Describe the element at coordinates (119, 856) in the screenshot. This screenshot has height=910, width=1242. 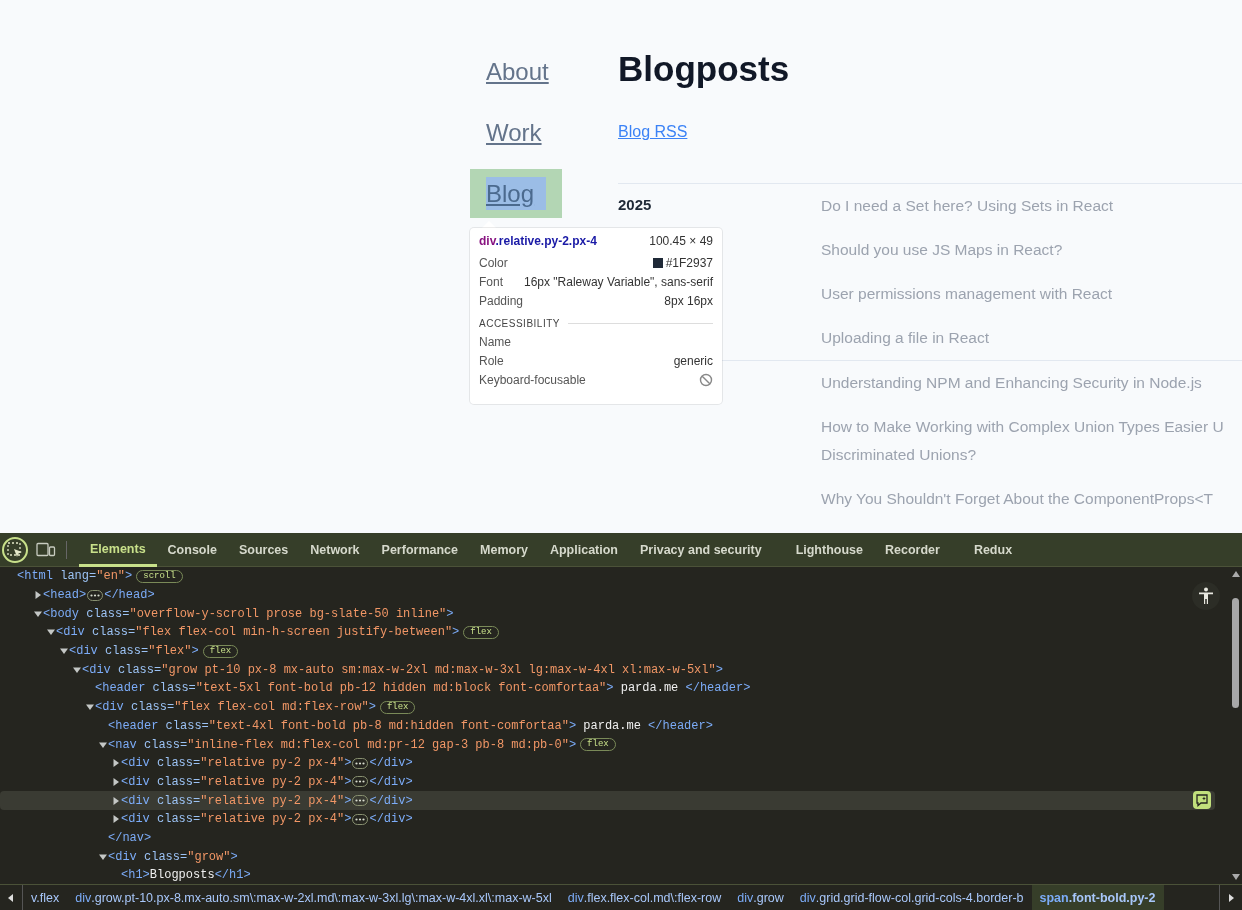
I see `code-line: <div class="grow">` at that location.